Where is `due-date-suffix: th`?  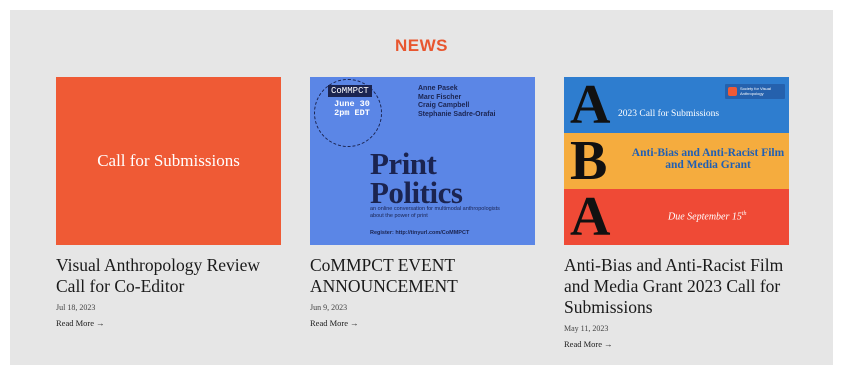 due-date-suffix: th is located at coordinates (744, 214).